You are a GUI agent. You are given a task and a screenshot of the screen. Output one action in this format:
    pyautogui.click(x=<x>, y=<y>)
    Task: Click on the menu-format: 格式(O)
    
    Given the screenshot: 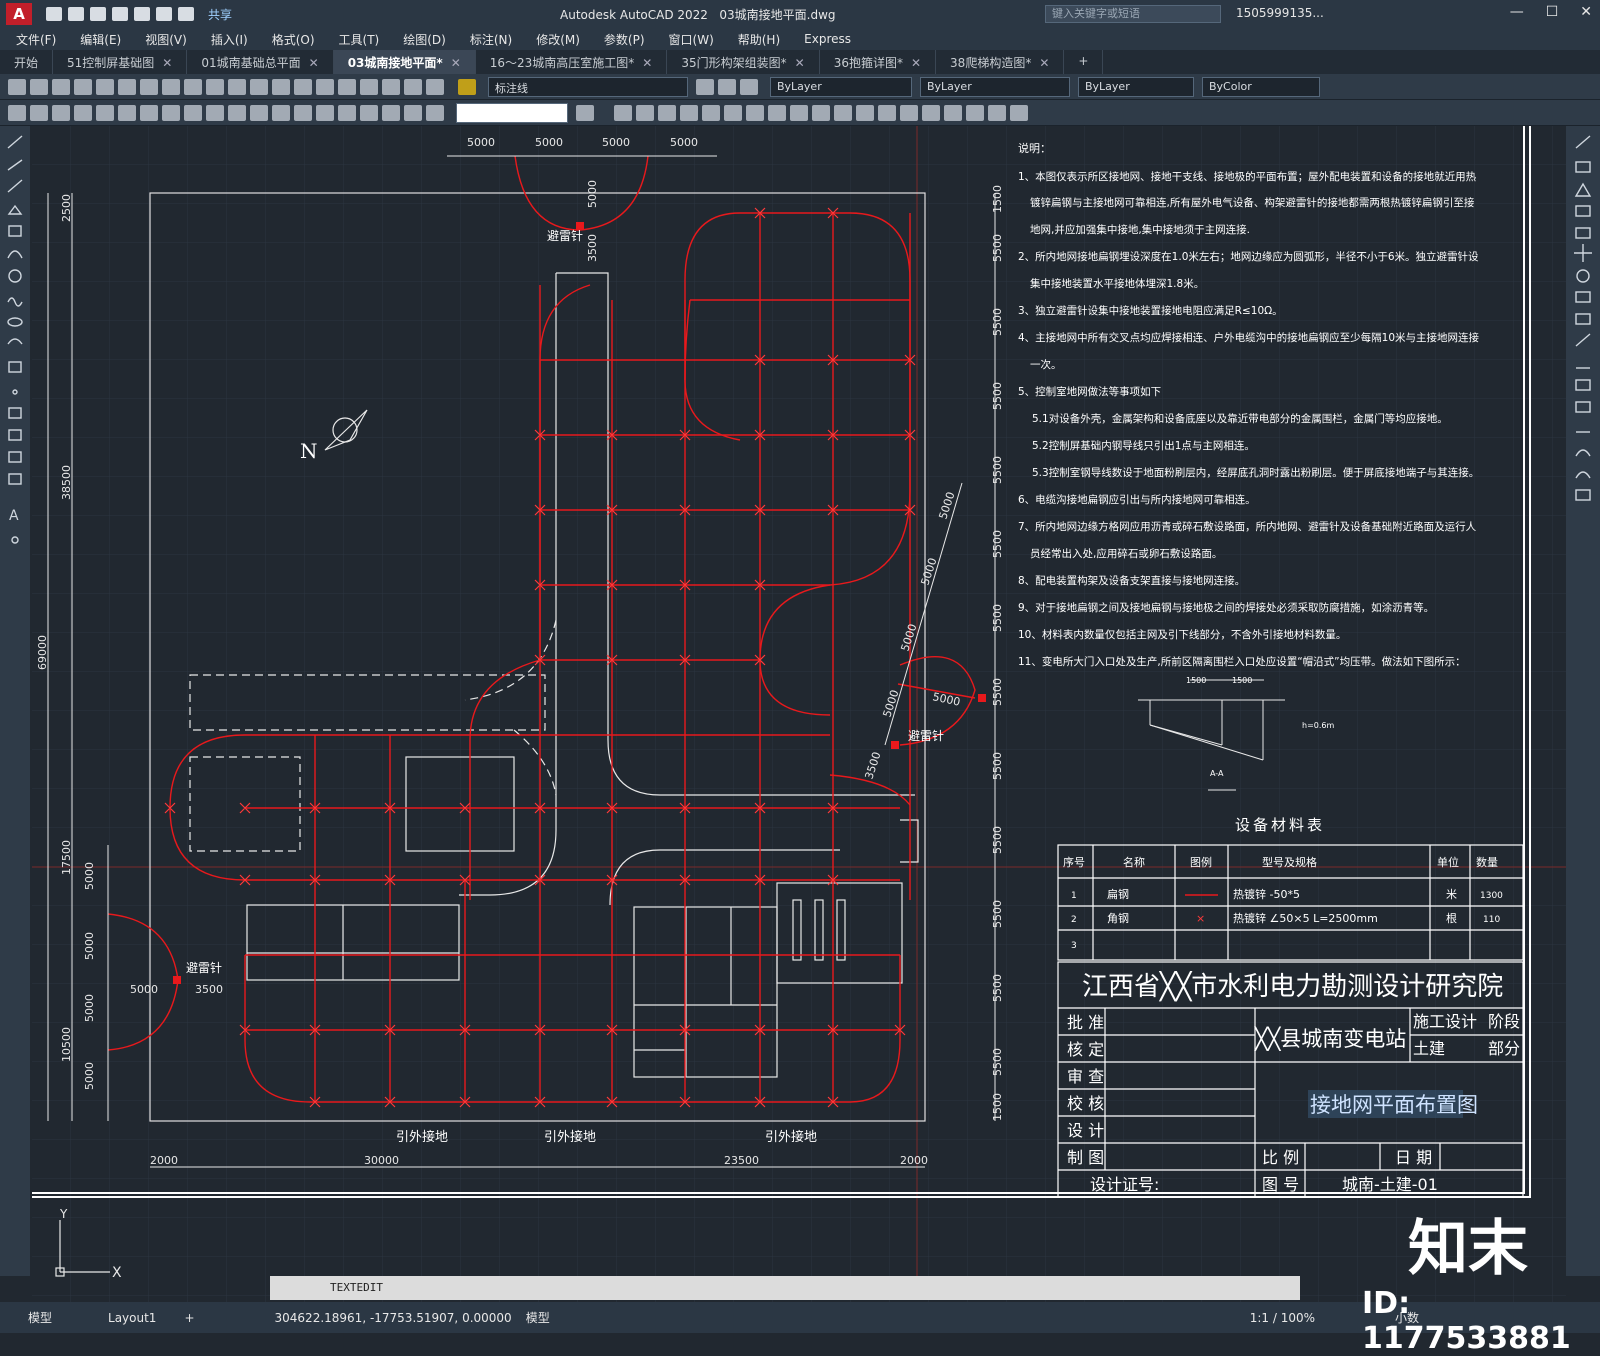 What is the action you would take?
    pyautogui.click(x=293, y=39)
    